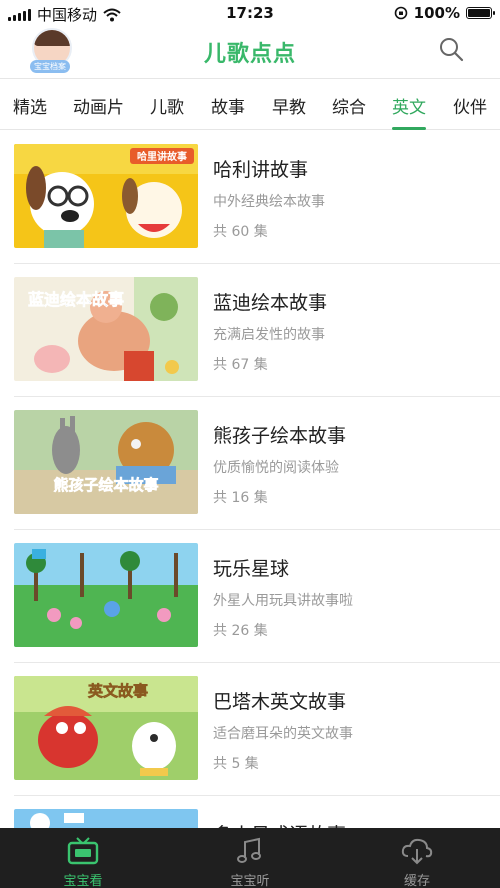 The image size is (500, 888). I want to click on battery-icon, so click(480, 13).